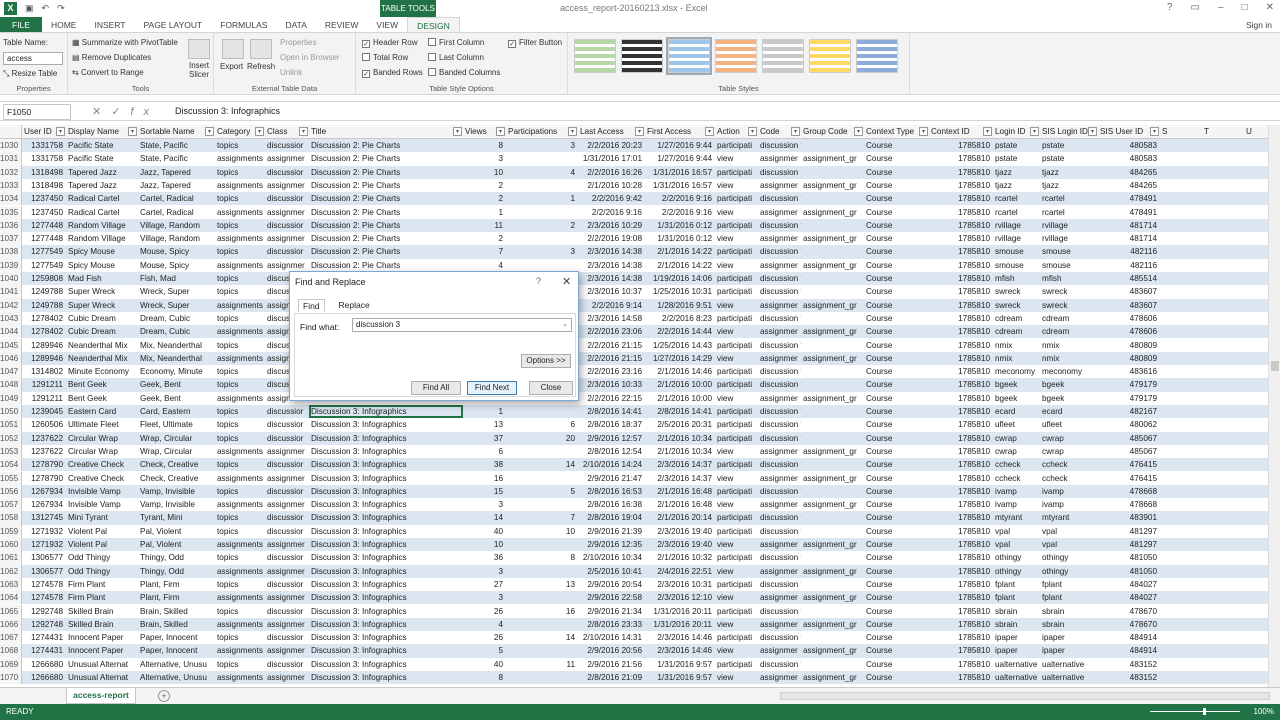 The height and width of the screenshot is (720, 1280). Describe the element at coordinates (611, 198) in the screenshot. I see `table-cell: 2/2/2016 9:42` at that location.